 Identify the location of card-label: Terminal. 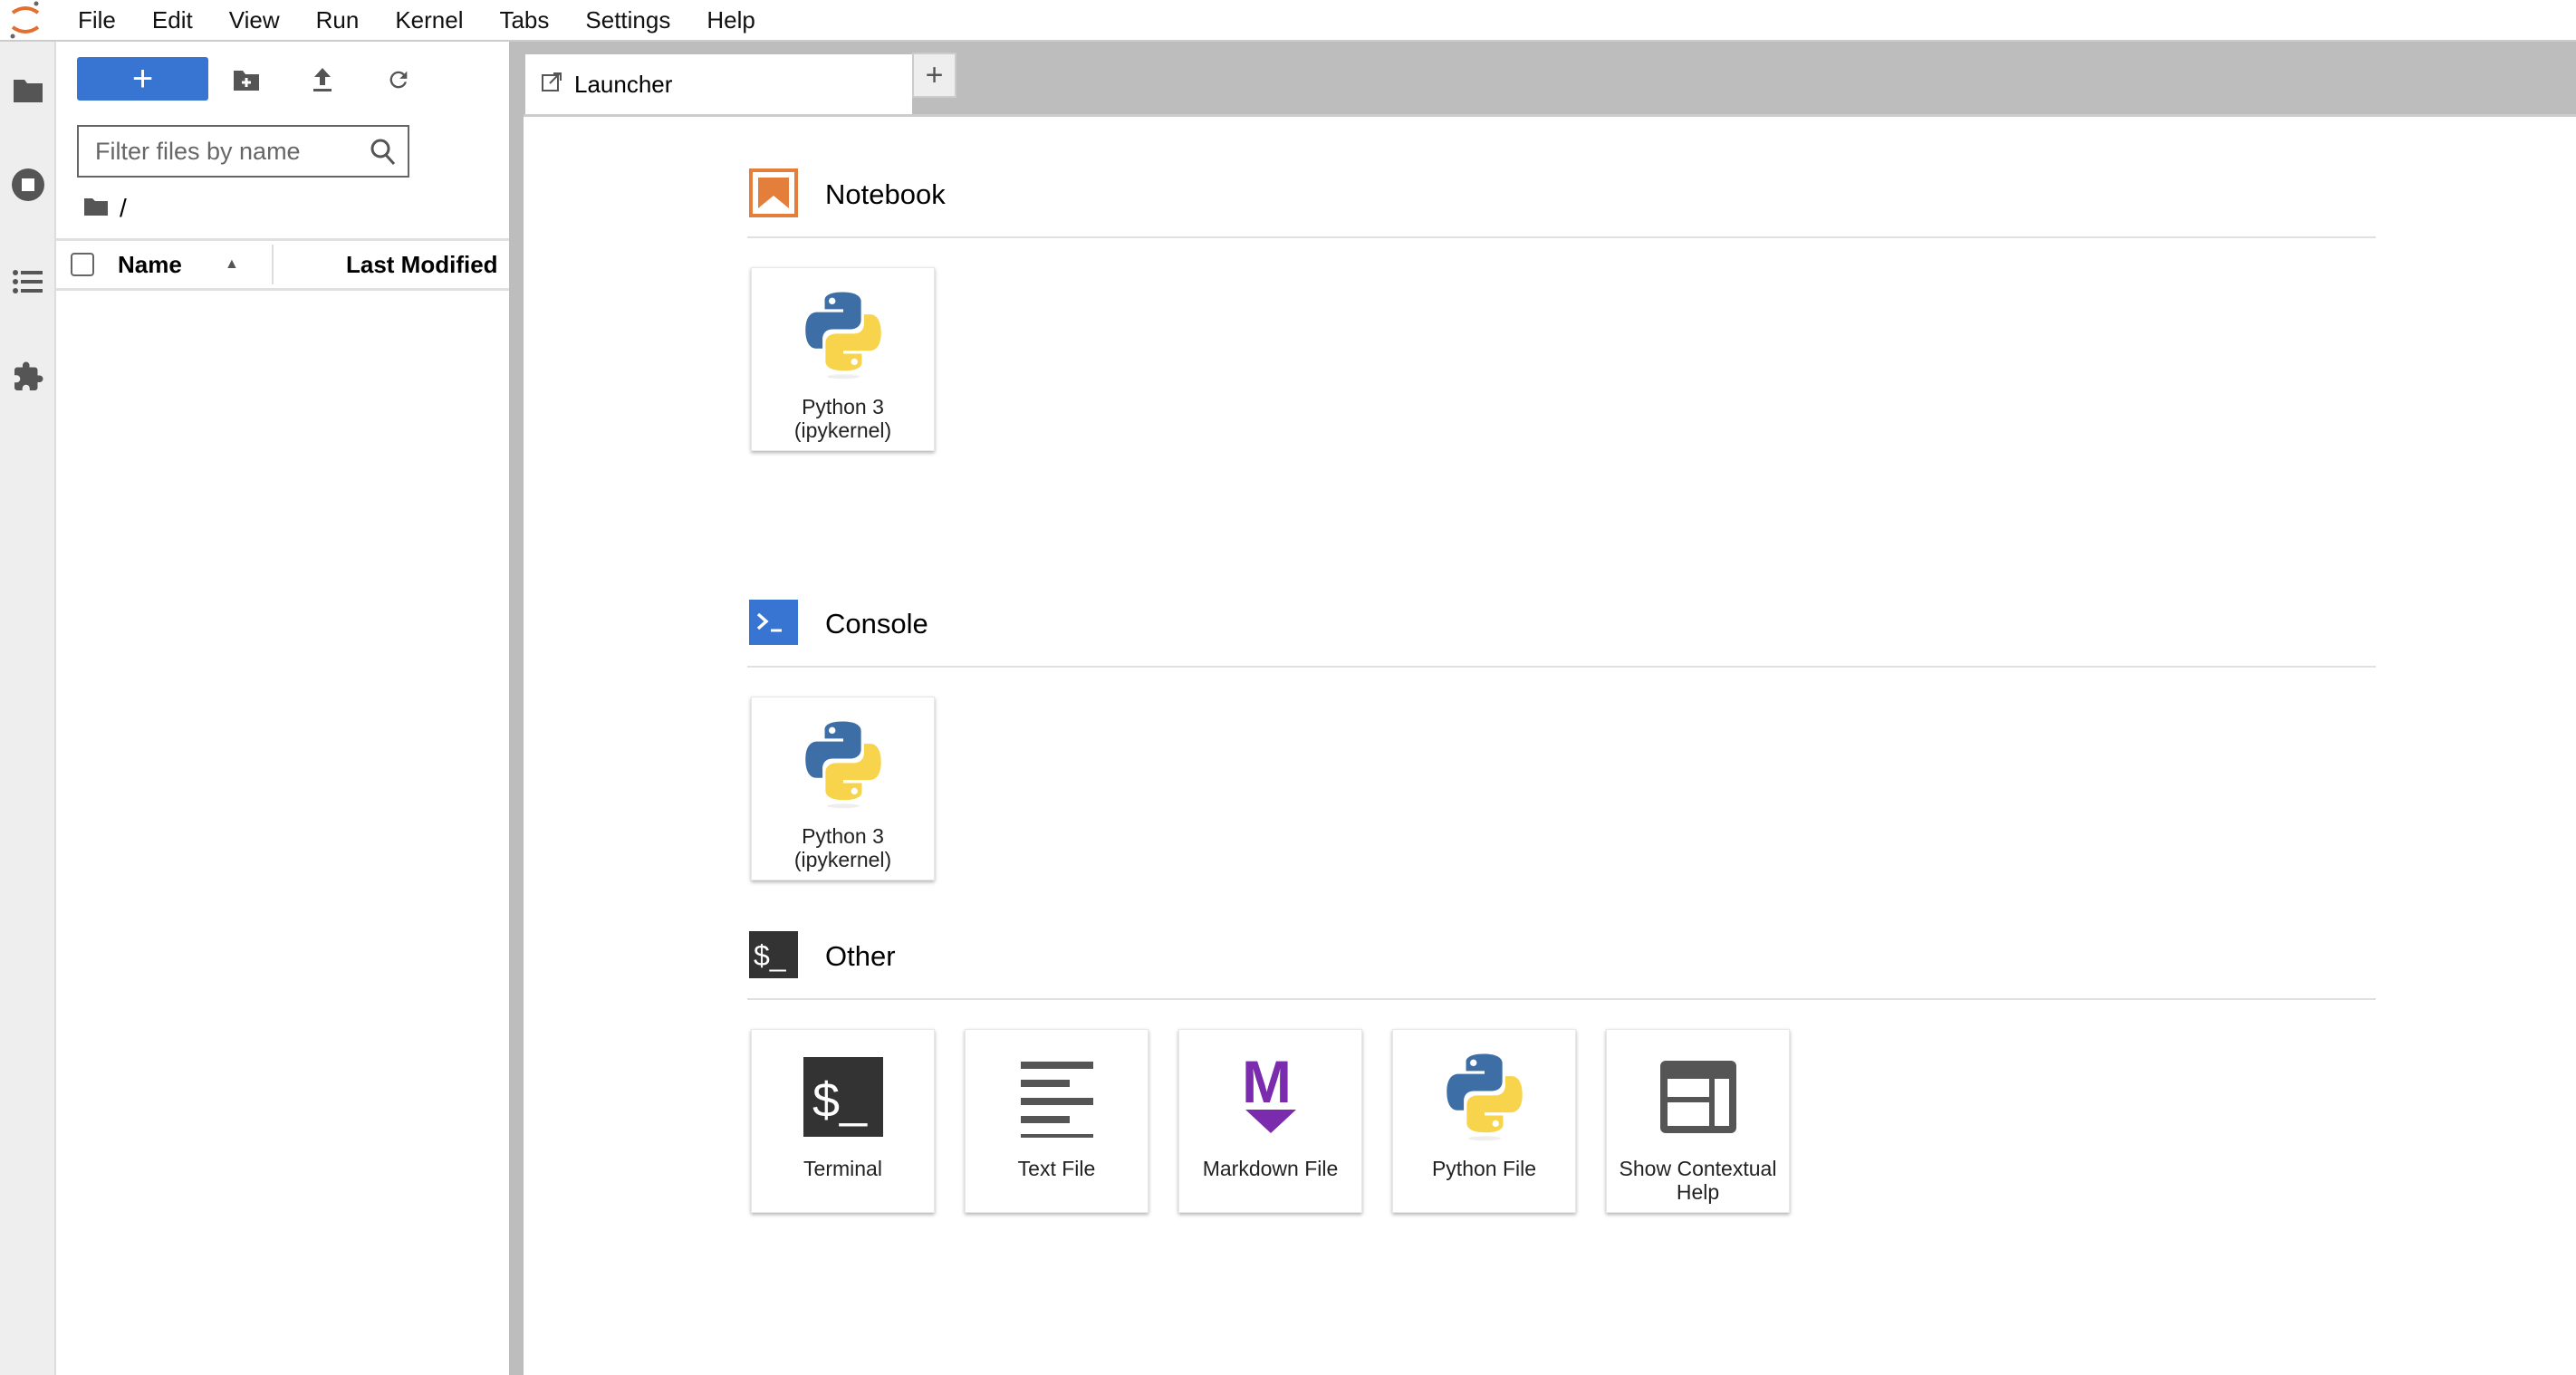
(842, 1169).